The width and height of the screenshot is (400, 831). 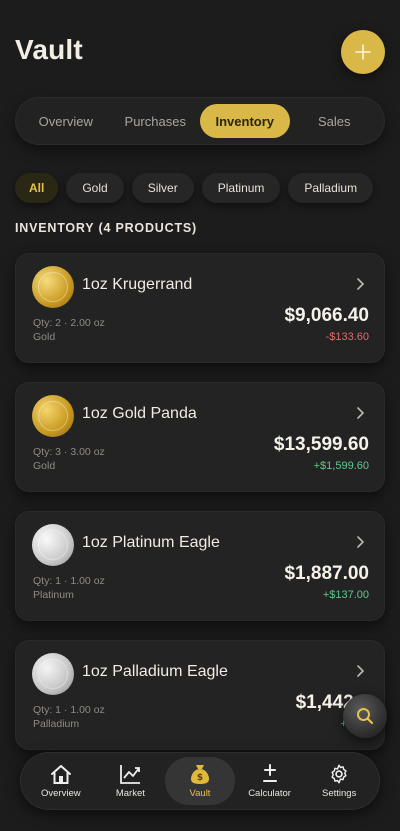 I want to click on nav-label: Overview, so click(x=61, y=793).